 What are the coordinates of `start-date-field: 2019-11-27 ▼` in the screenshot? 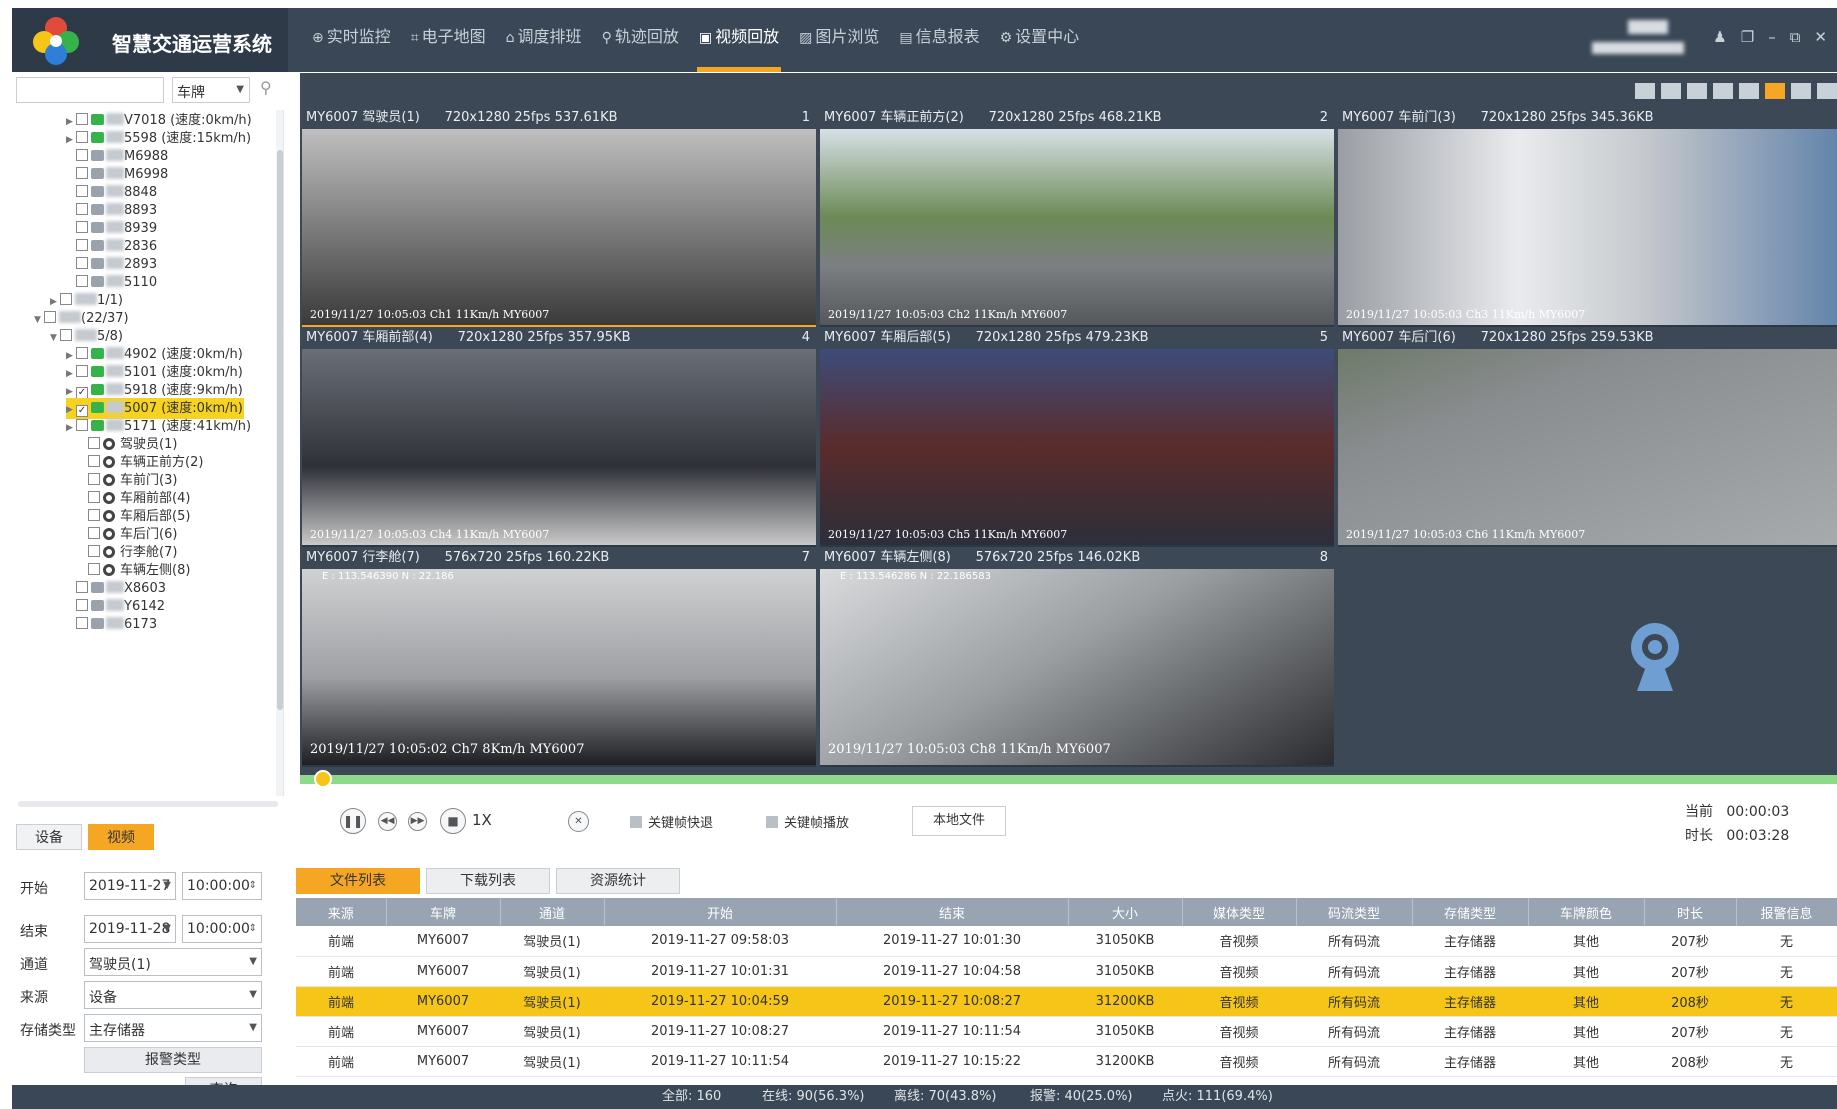 It's located at (130, 886).